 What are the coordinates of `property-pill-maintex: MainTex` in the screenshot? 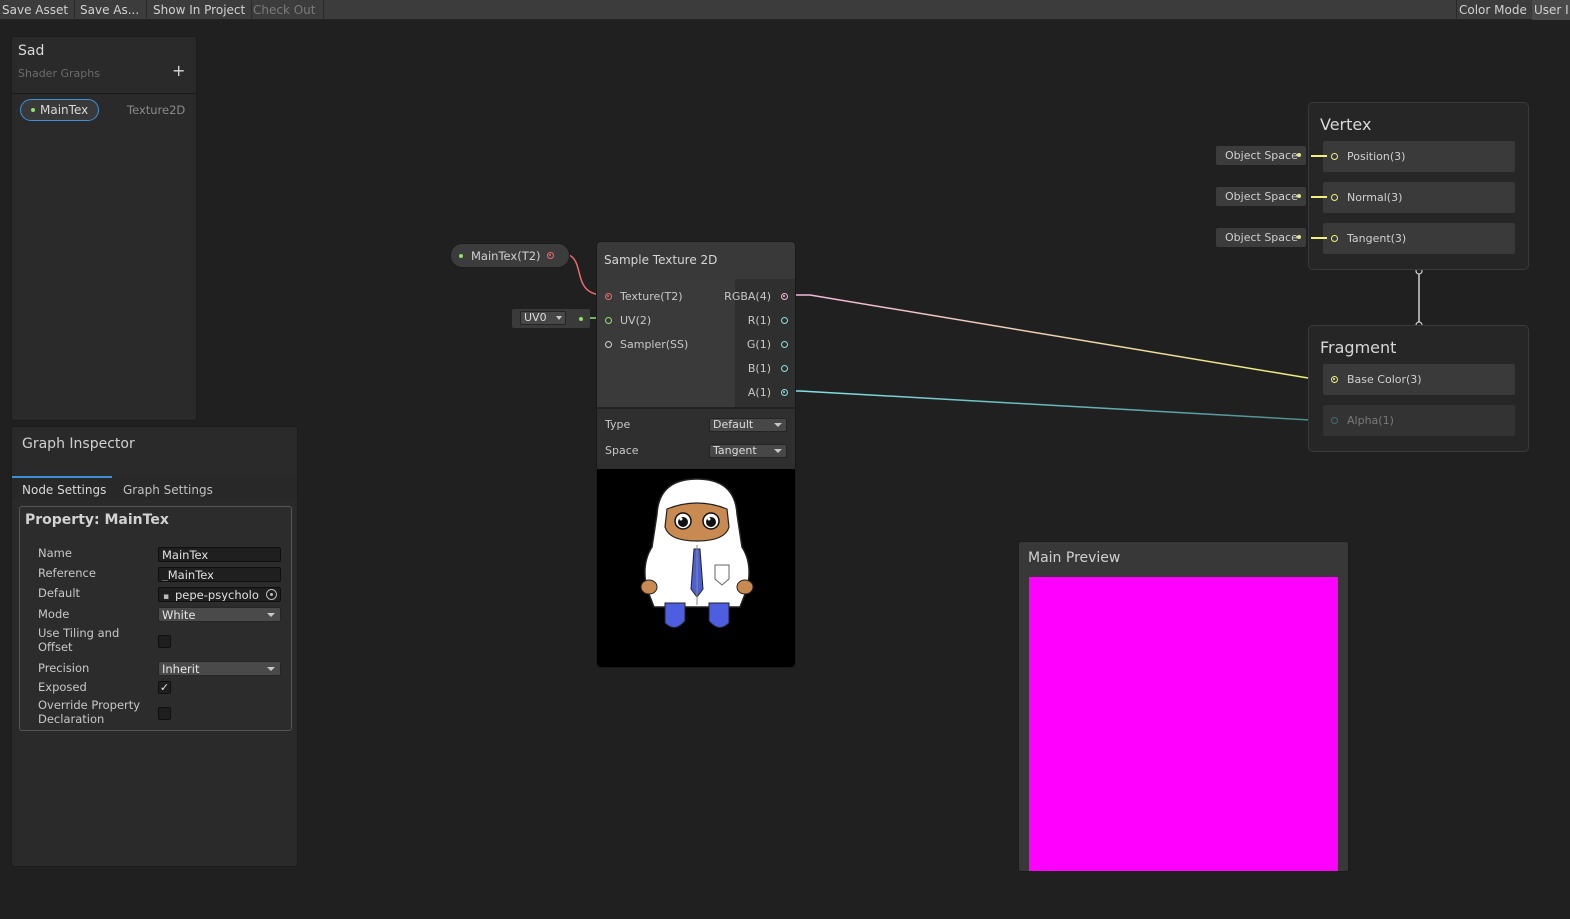 It's located at (59, 110).